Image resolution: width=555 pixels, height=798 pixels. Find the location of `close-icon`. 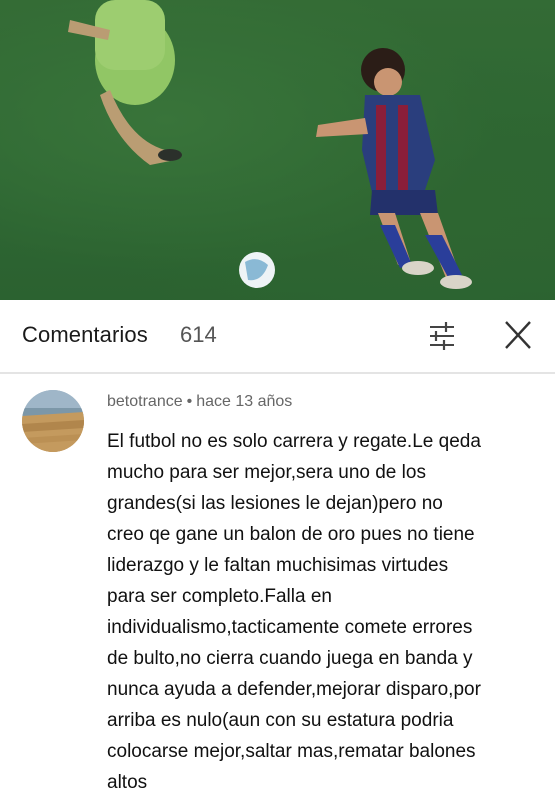

close-icon is located at coordinates (518, 335).